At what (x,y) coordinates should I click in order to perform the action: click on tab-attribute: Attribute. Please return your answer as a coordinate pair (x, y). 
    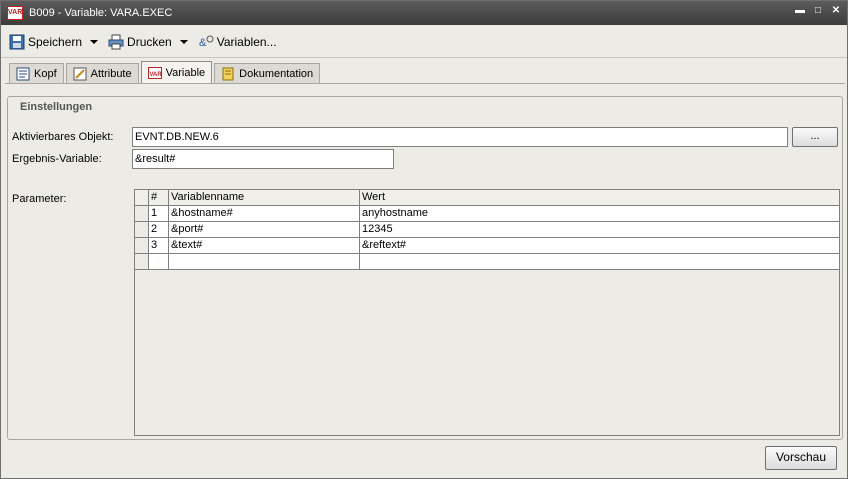
    Looking at the image, I should click on (102, 73).